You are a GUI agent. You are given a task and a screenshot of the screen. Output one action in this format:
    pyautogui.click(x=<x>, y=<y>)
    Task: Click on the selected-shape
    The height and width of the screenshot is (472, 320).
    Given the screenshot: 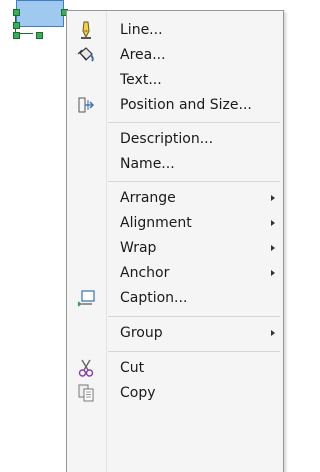 What is the action you would take?
    pyautogui.click(x=36, y=20)
    